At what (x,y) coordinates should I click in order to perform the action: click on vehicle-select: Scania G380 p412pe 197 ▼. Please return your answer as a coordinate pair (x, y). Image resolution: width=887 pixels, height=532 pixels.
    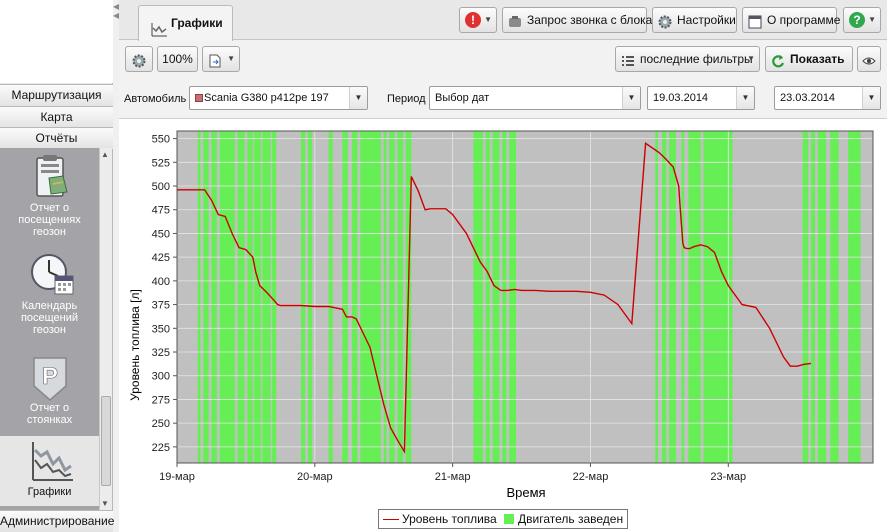
    Looking at the image, I should click on (278, 98).